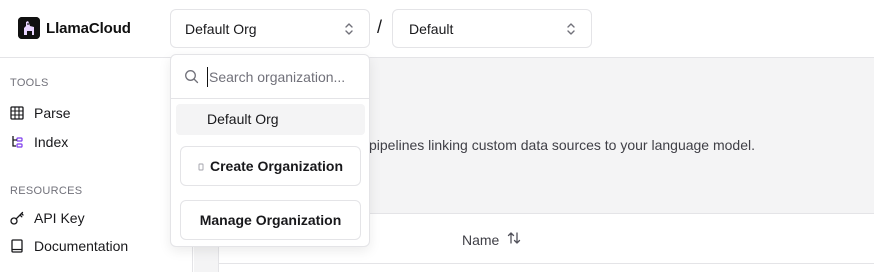 This screenshot has width=874, height=272. Describe the element at coordinates (270, 119) in the screenshot. I see `org-option-default-org: Default Org` at that location.